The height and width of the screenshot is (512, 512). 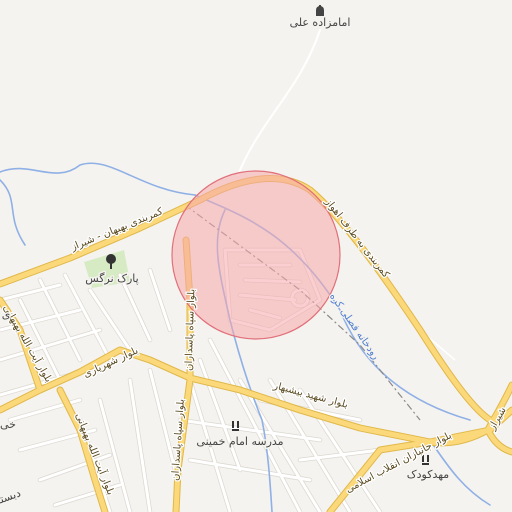 I want to click on label-left-edge-2: خی, so click(x=8, y=425).